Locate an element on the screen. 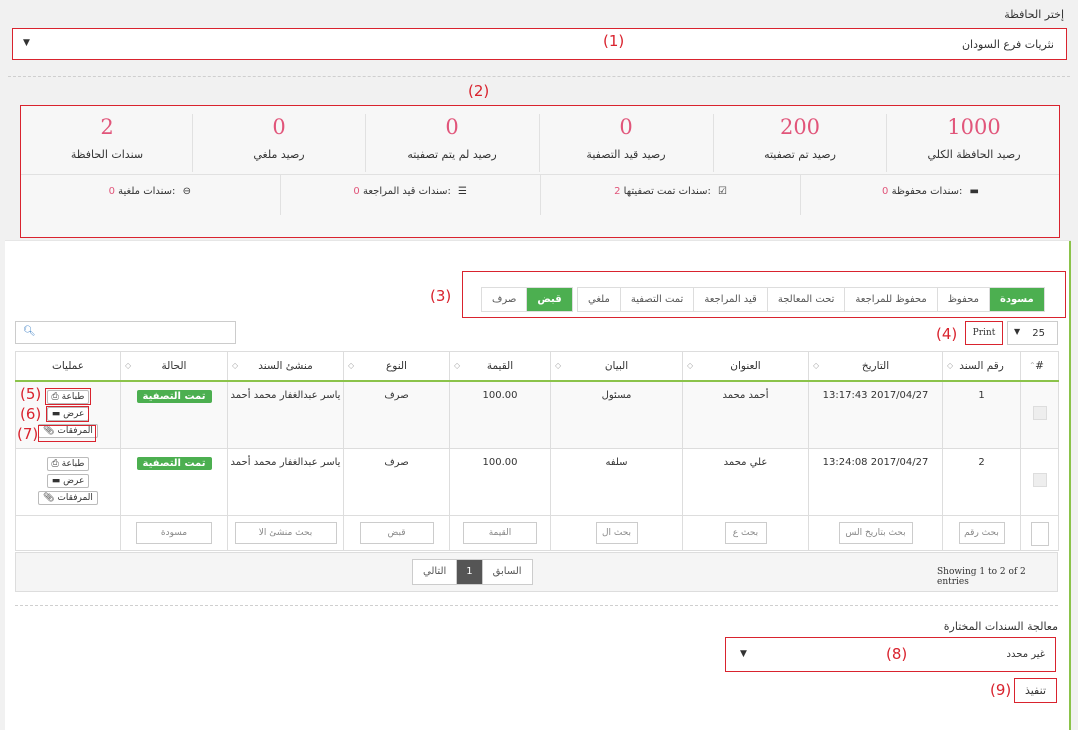 Image resolution: width=1078 pixels, height=730 pixels. cell-title: أحمد محمد is located at coordinates (745, 414).